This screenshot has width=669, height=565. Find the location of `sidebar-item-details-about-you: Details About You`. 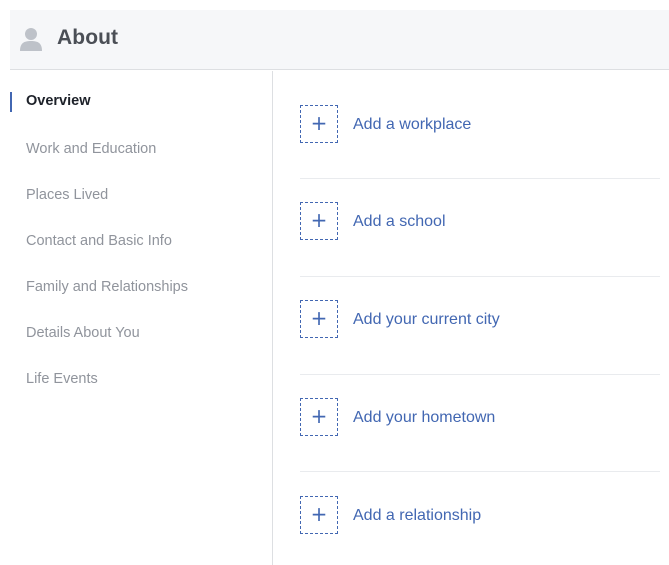

sidebar-item-details-about-you: Details About You is located at coordinates (83, 333).